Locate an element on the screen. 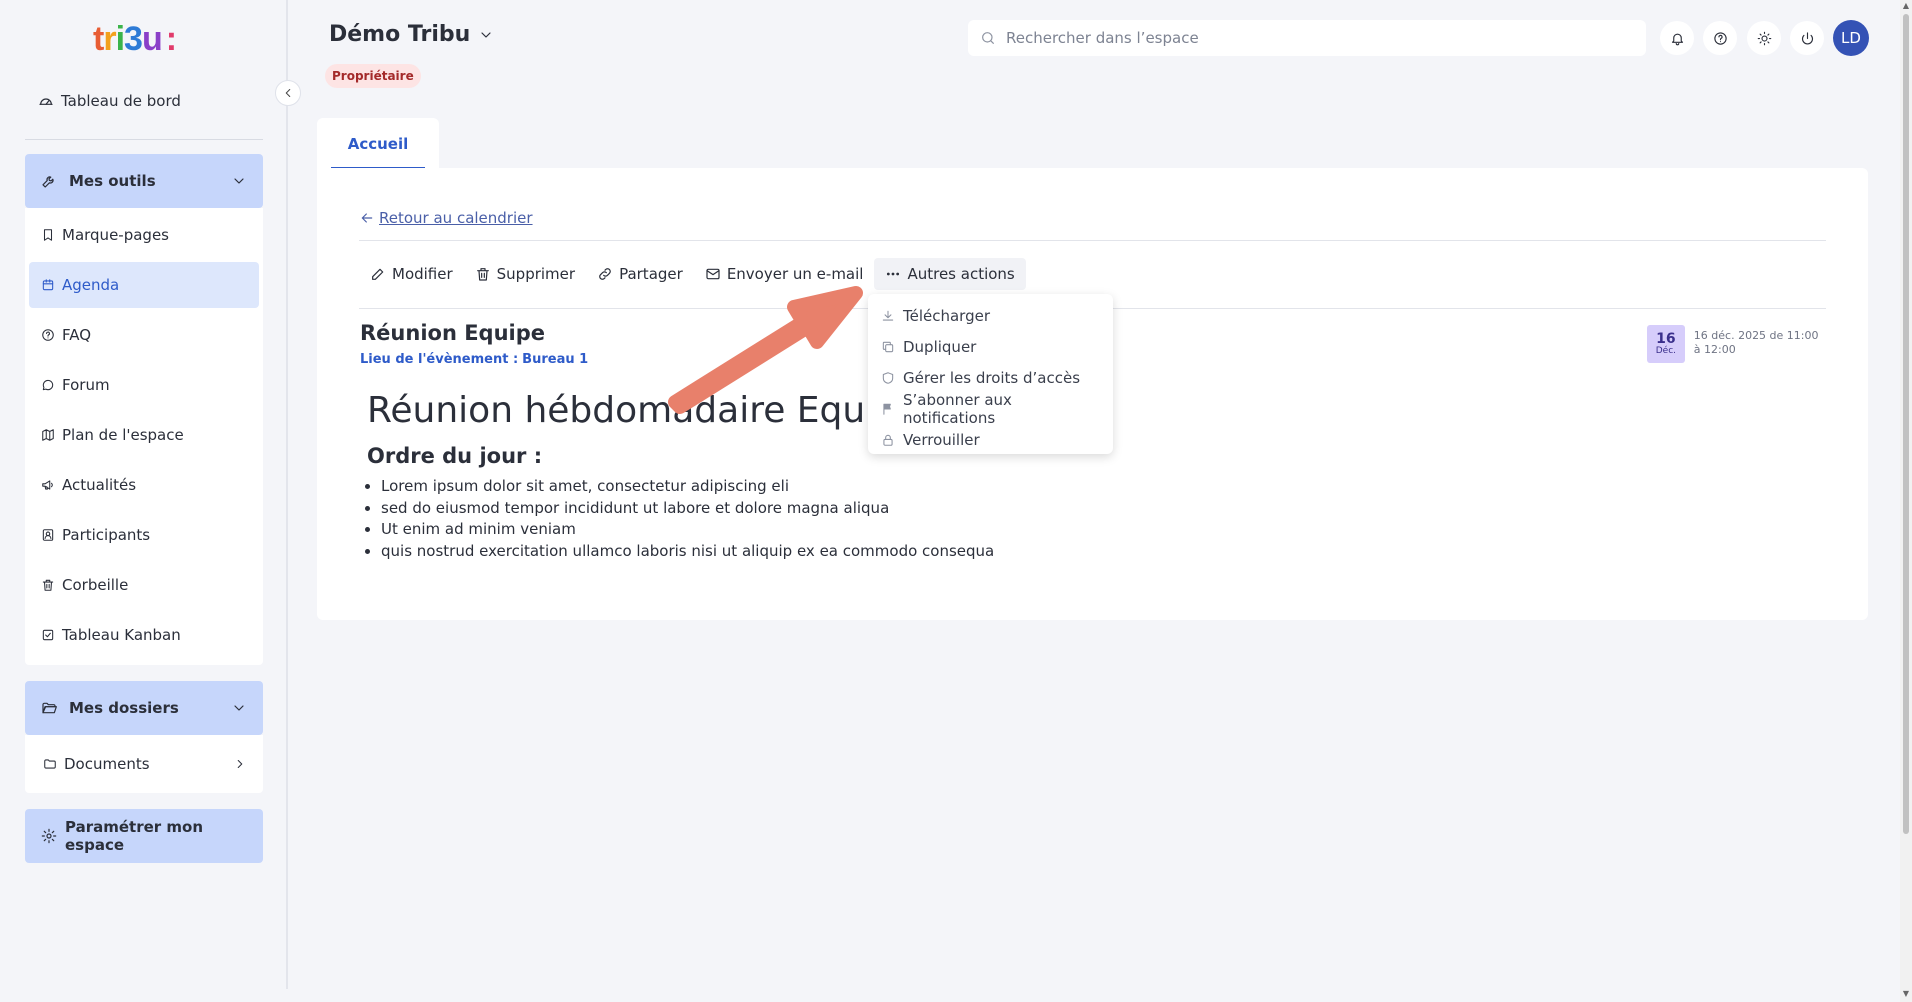  scrollbar-thumb is located at coordinates (1906, 424).